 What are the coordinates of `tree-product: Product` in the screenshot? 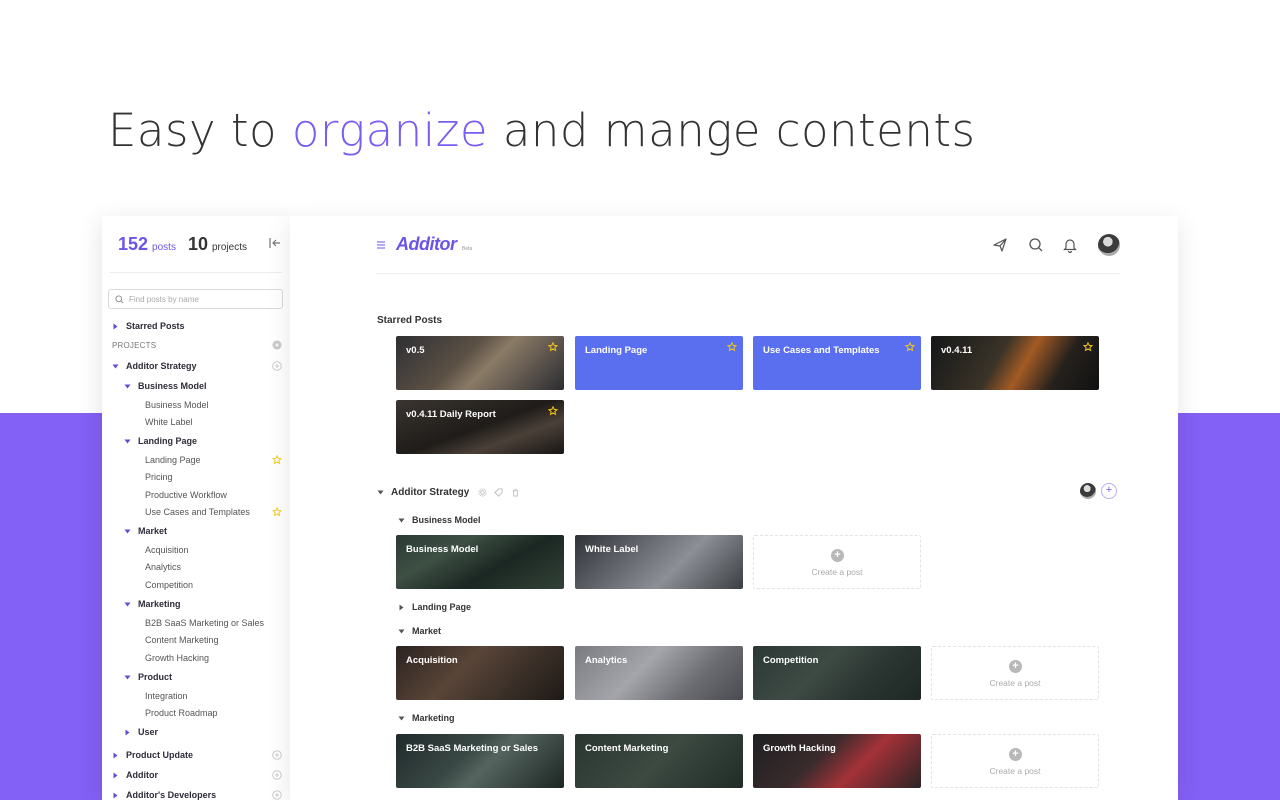 It's located at (207, 677).